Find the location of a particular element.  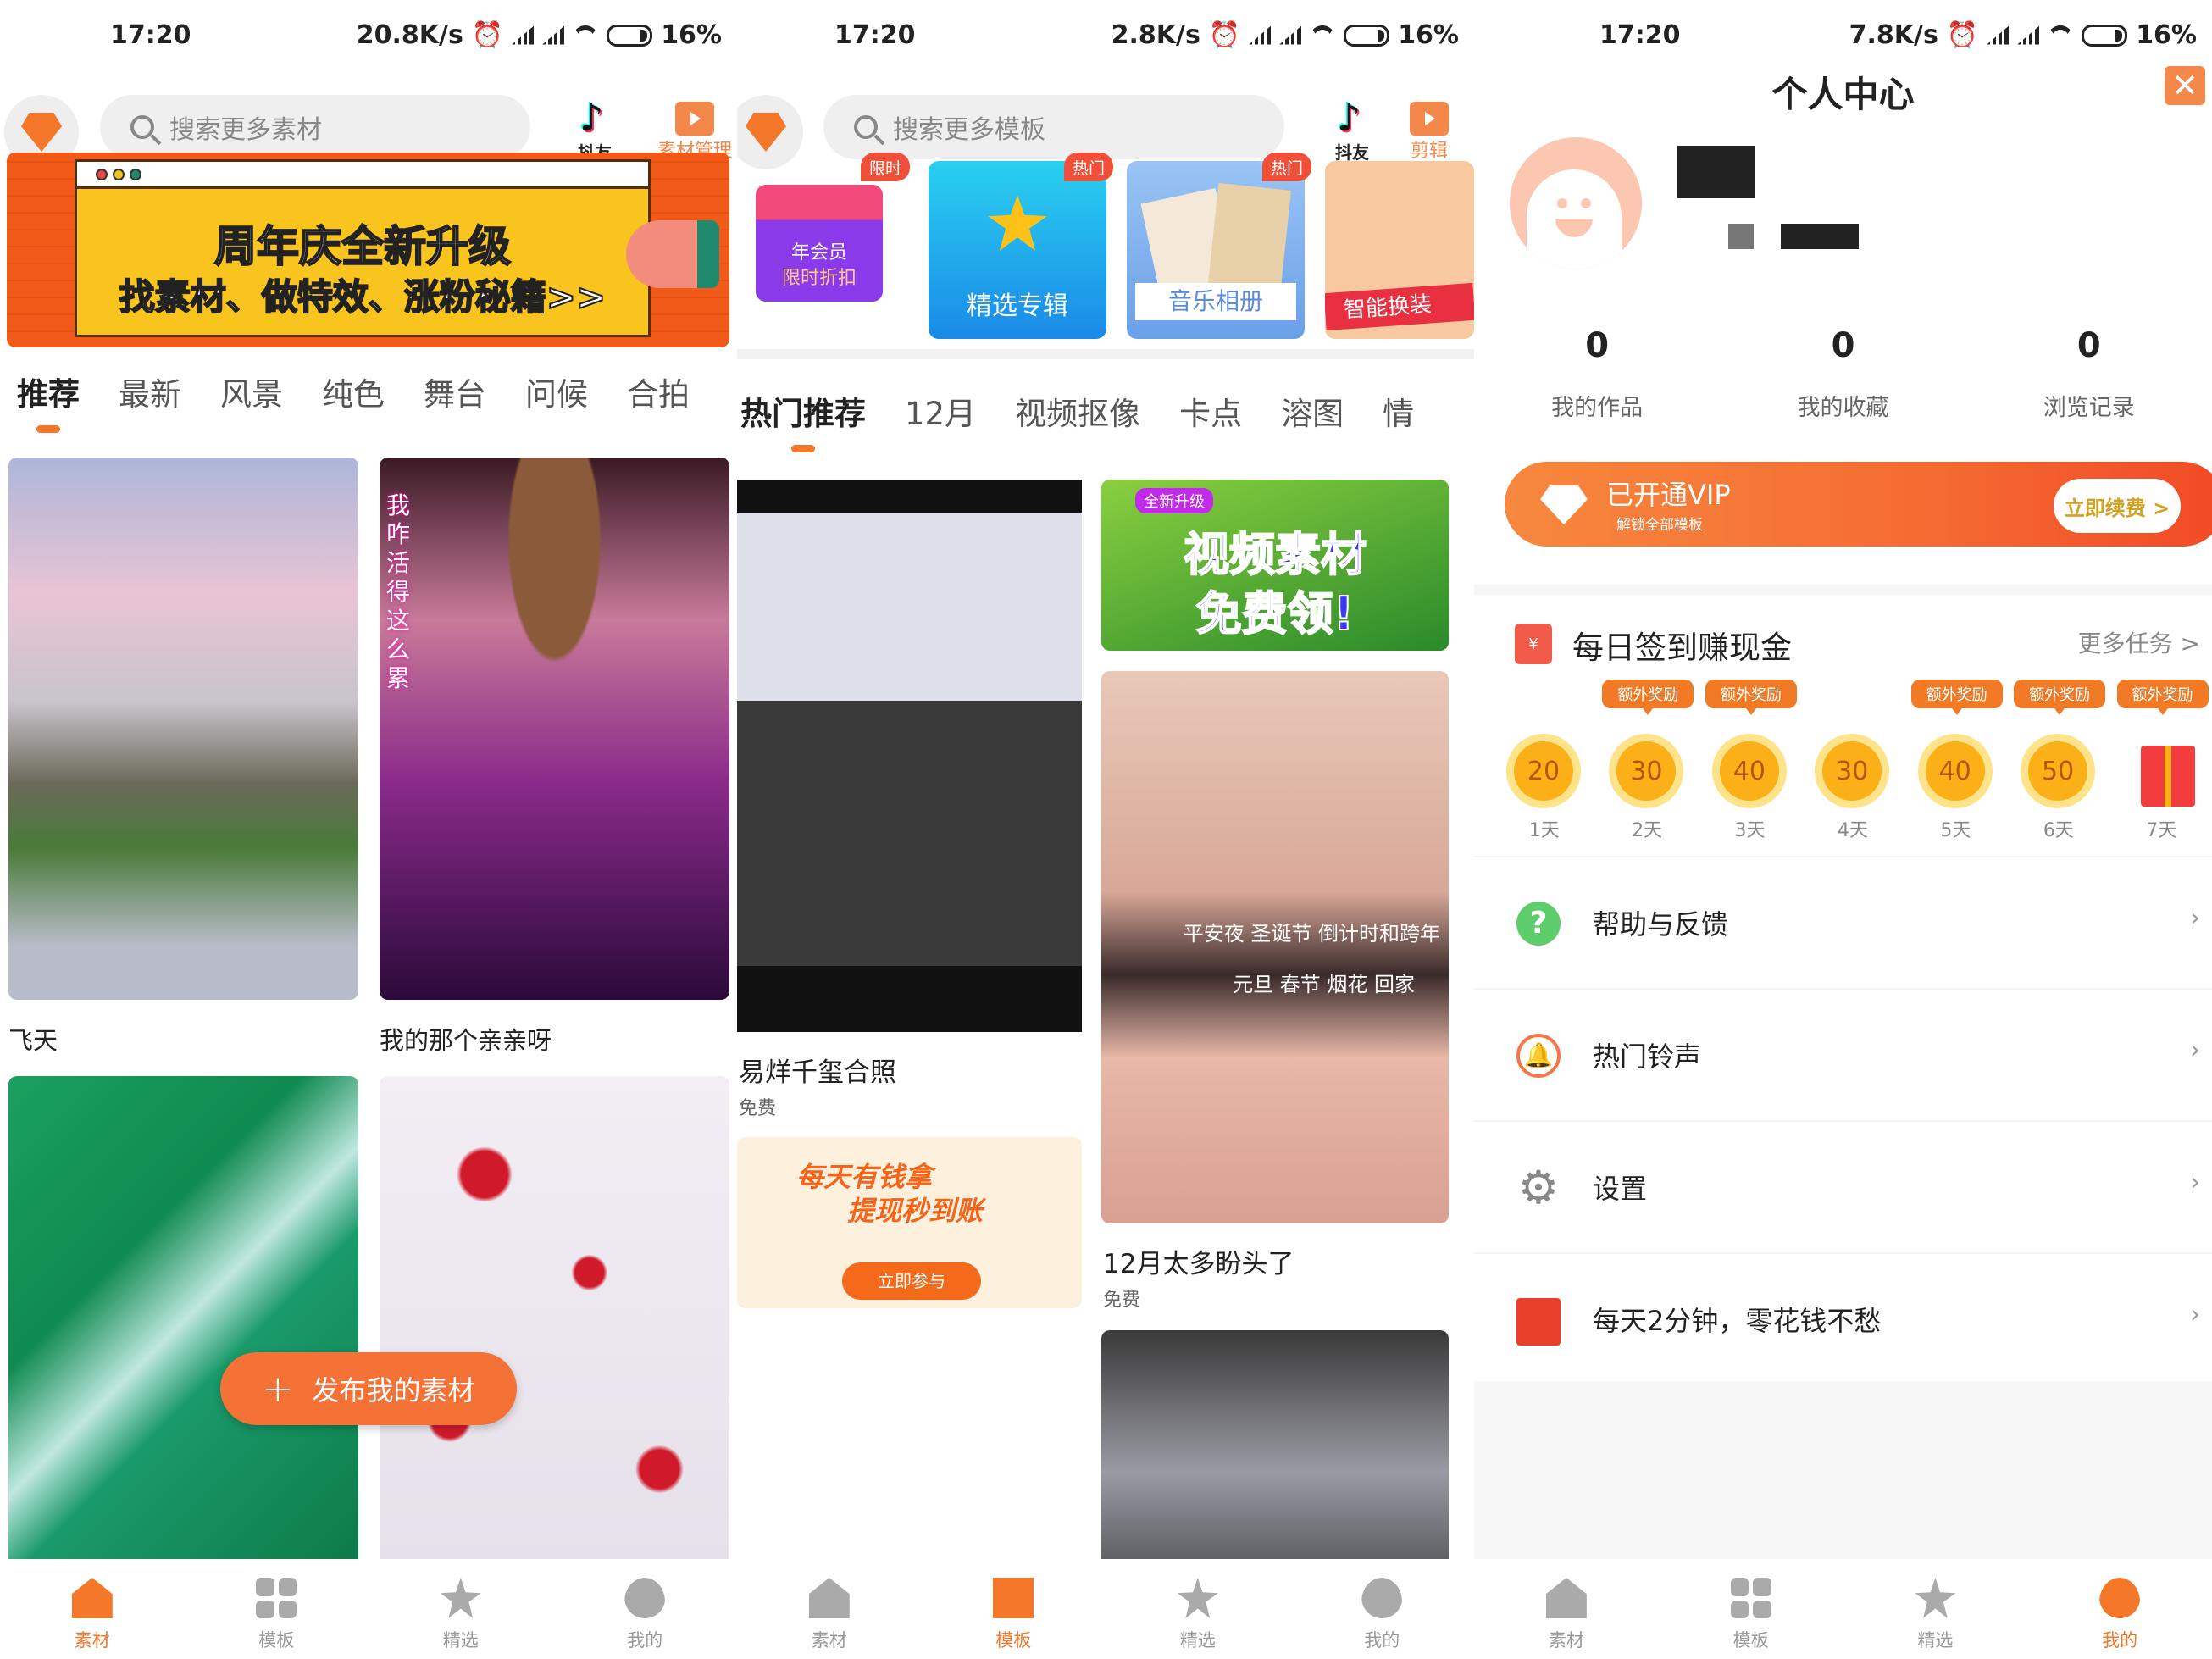

vip-subtitle: 解锁全部模板 is located at coordinates (1659, 525).